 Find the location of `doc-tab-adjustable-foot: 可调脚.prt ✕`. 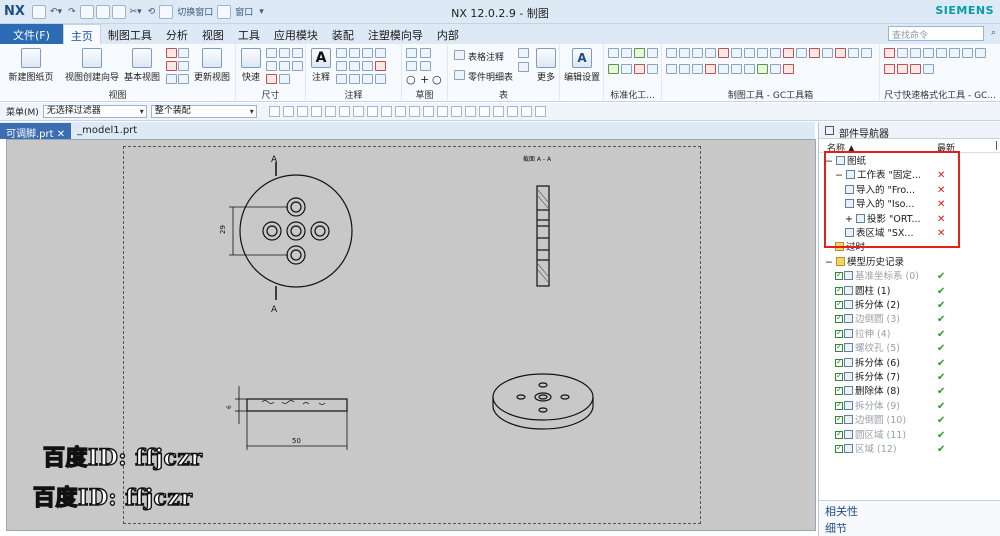

doc-tab-adjustable-foot: 可调脚.prt ✕ is located at coordinates (36, 131).